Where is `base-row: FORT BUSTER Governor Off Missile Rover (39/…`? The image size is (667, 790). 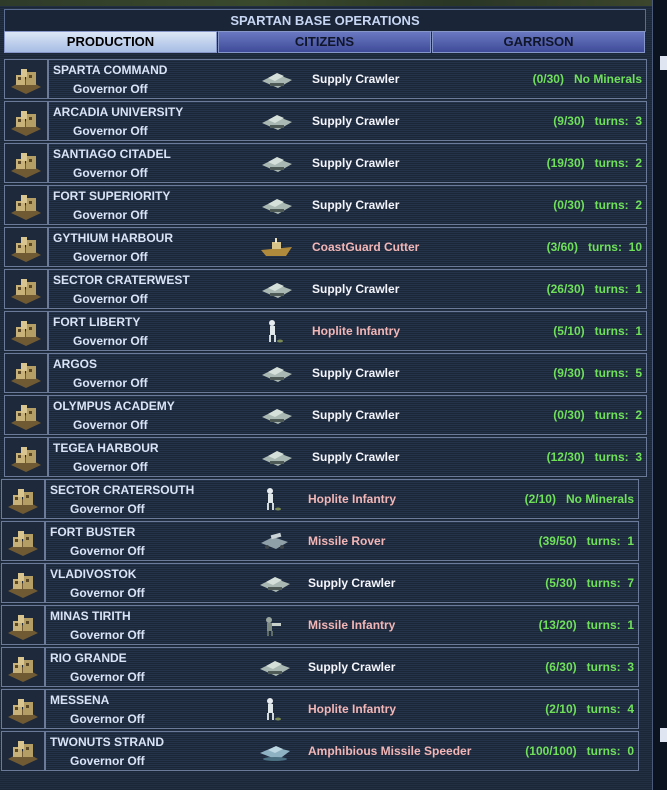 base-row: FORT BUSTER Governor Off Missile Rover (39/… is located at coordinates (320, 541).